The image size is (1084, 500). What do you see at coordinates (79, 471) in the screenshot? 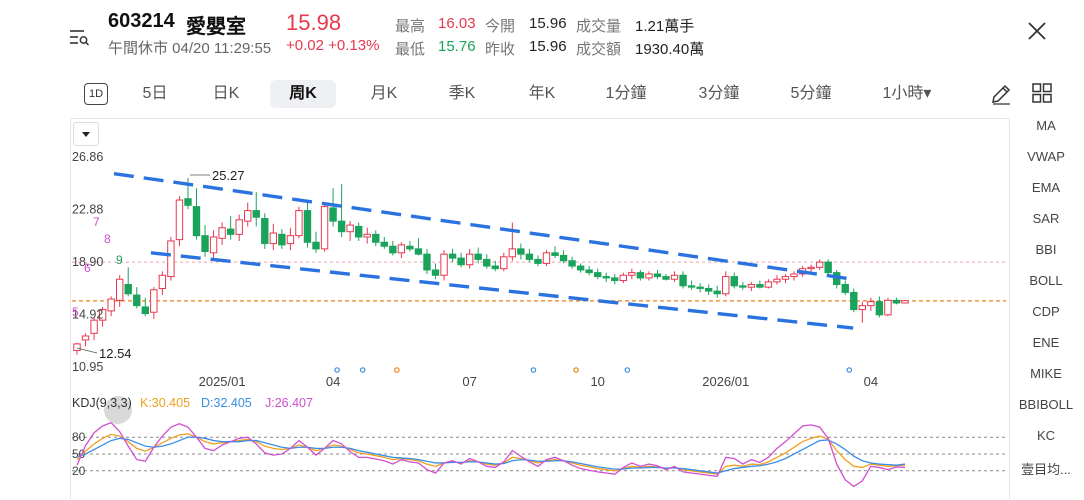
I see `kdj-tick-label: 20` at bounding box center [79, 471].